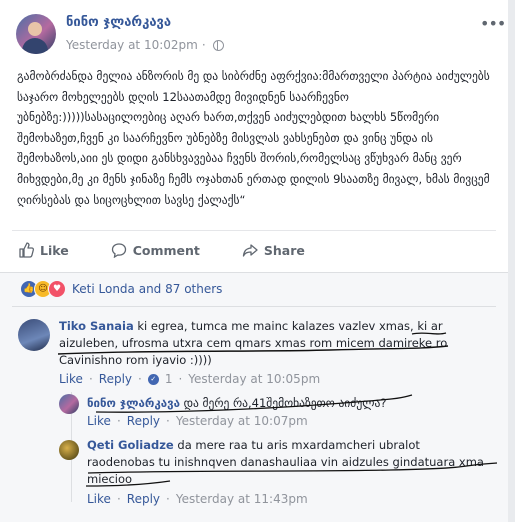  What do you see at coordinates (118, 22) in the screenshot?
I see `post-author: ნინო ჯლარკავა` at bounding box center [118, 22].